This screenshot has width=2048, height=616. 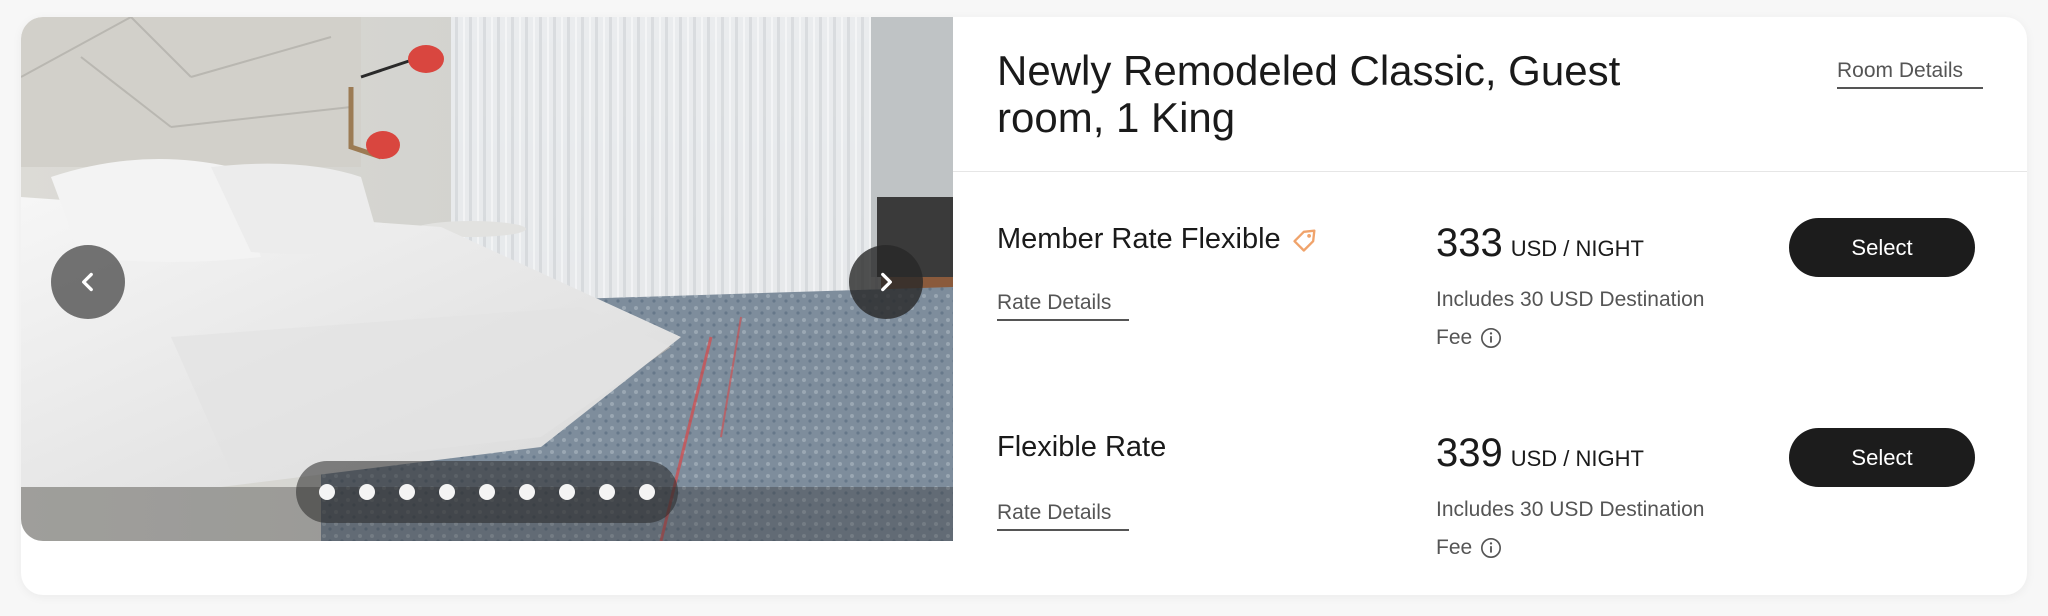 I want to click on room-details-link: Room Details, so click(x=1910, y=74).